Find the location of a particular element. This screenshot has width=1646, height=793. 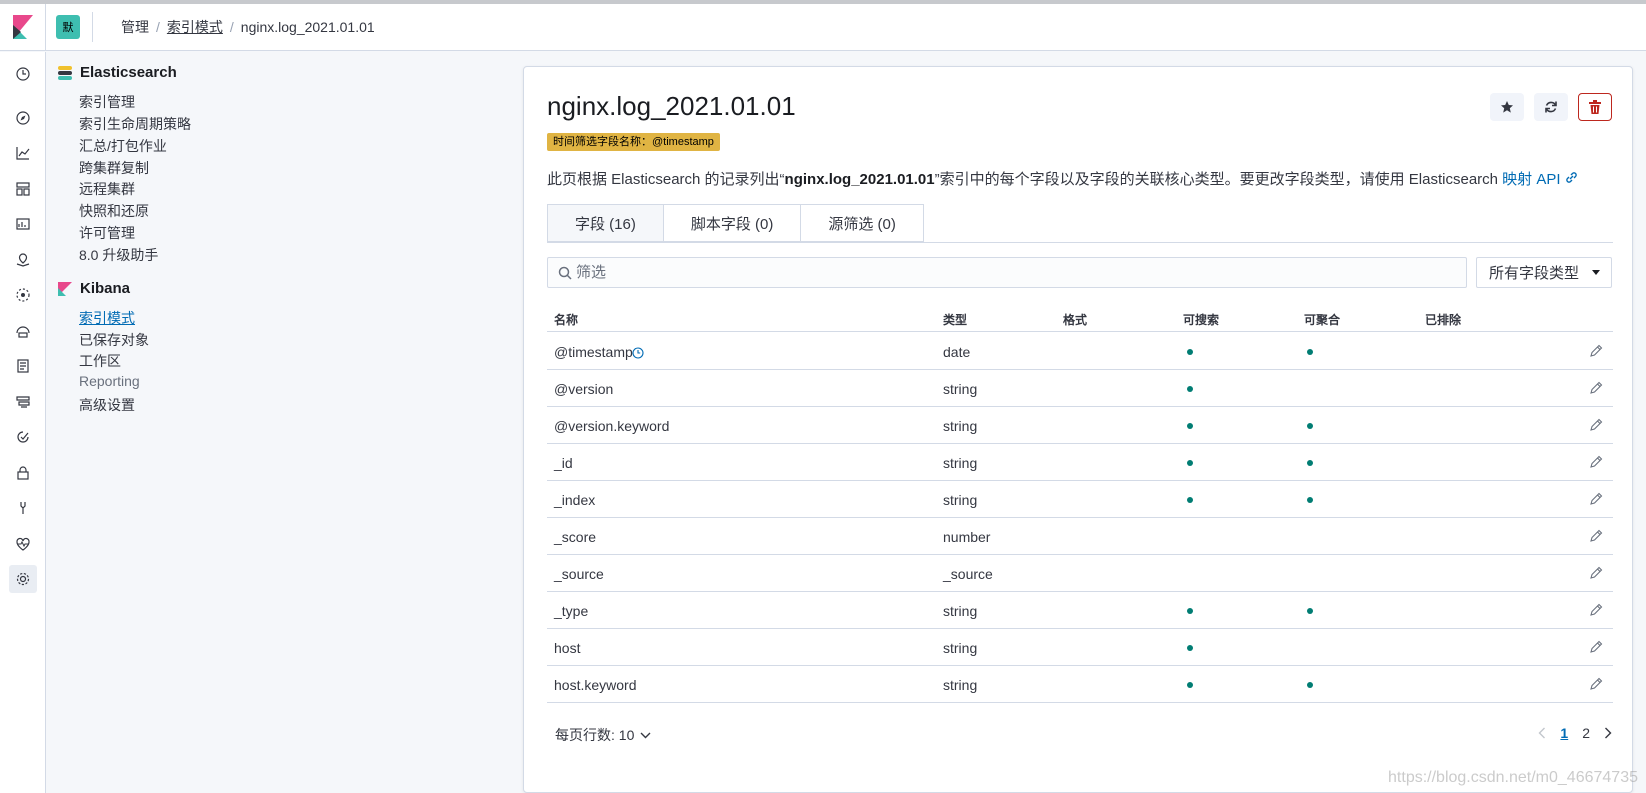

visualize-icon is located at coordinates (23, 153).